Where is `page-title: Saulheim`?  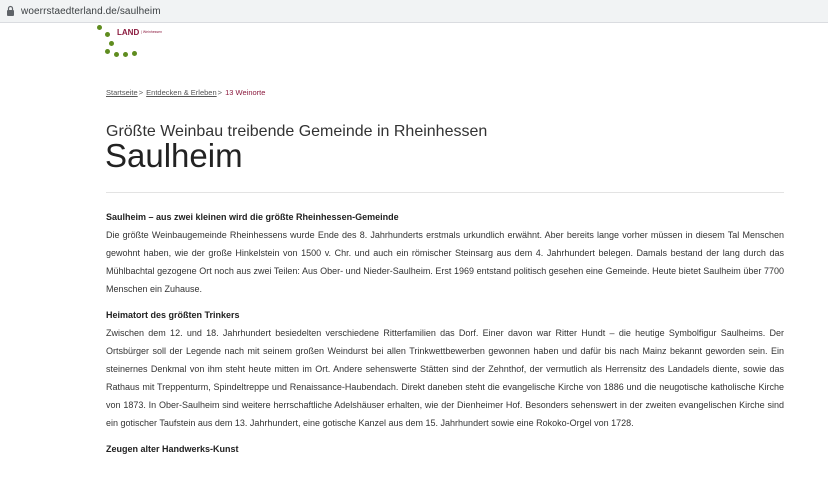 page-title: Saulheim is located at coordinates (174, 155).